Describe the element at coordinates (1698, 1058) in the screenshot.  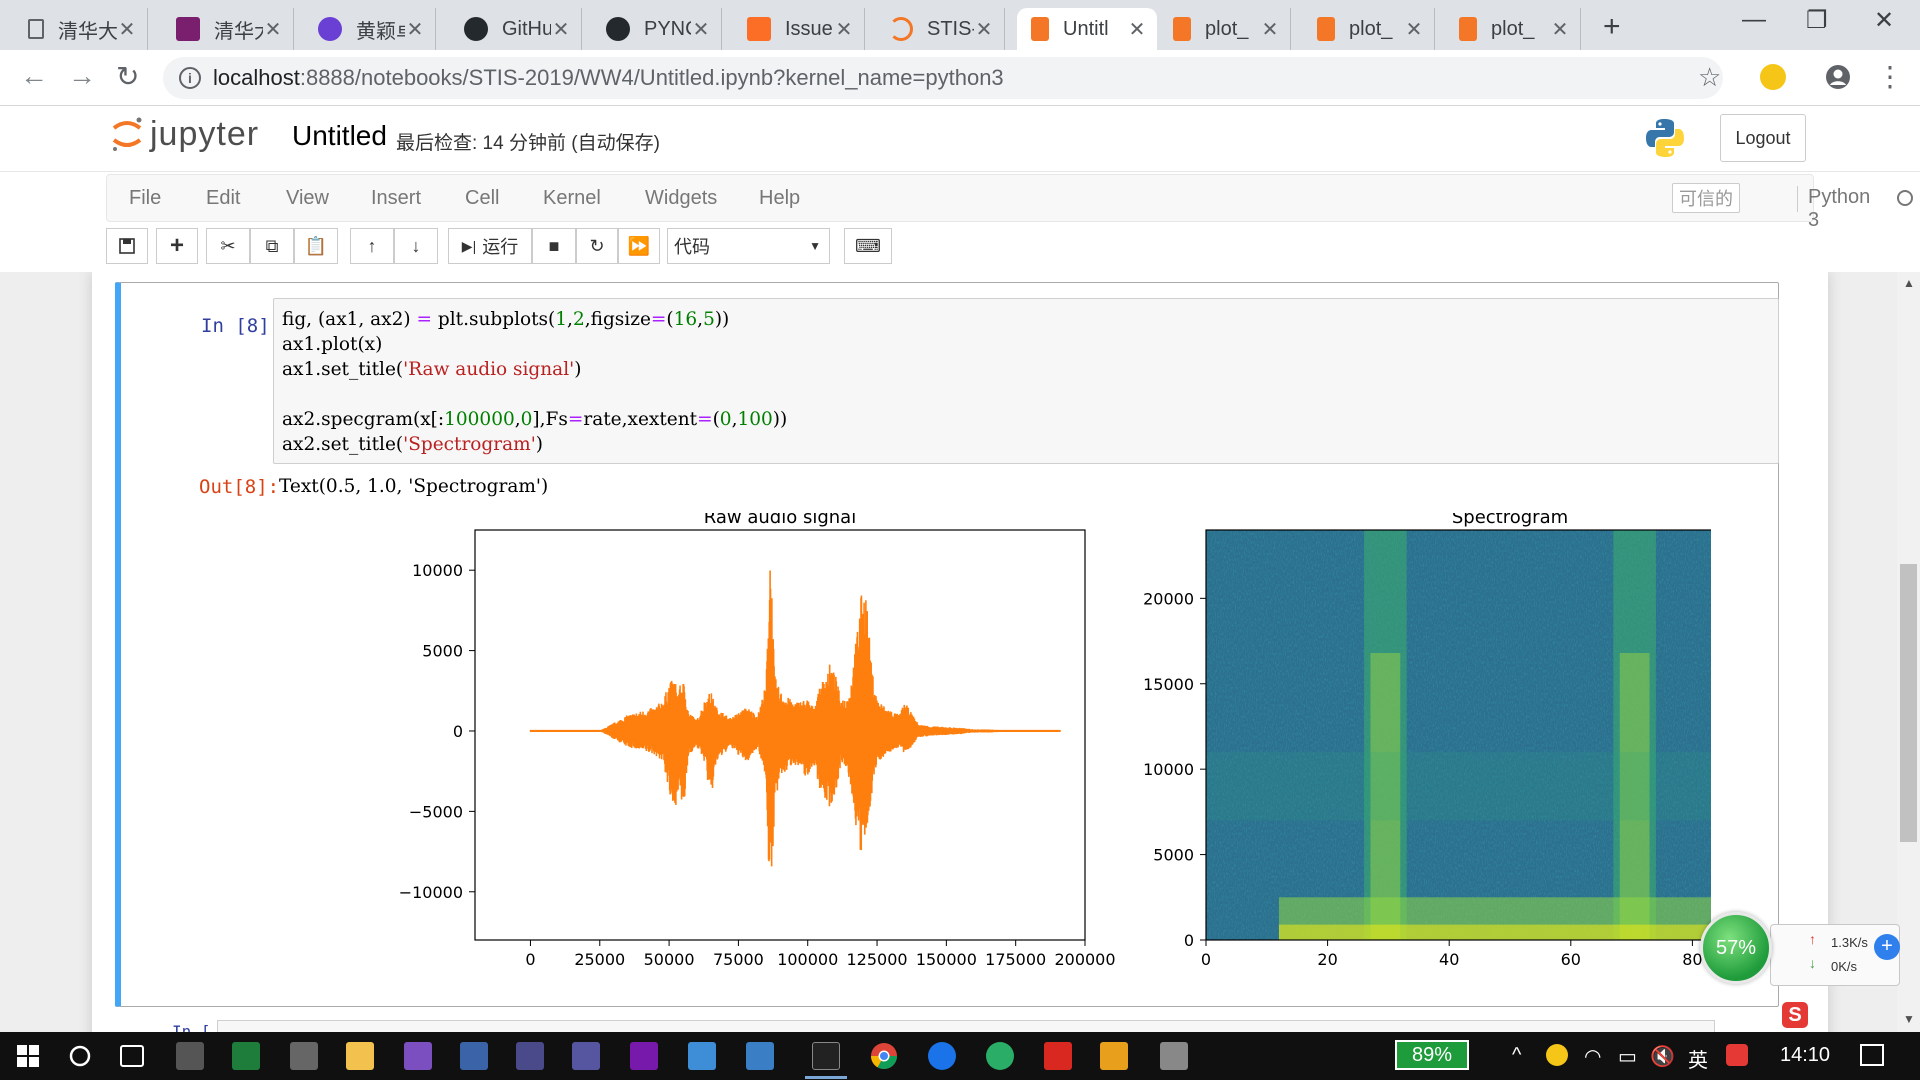
I see `input-language: 英` at that location.